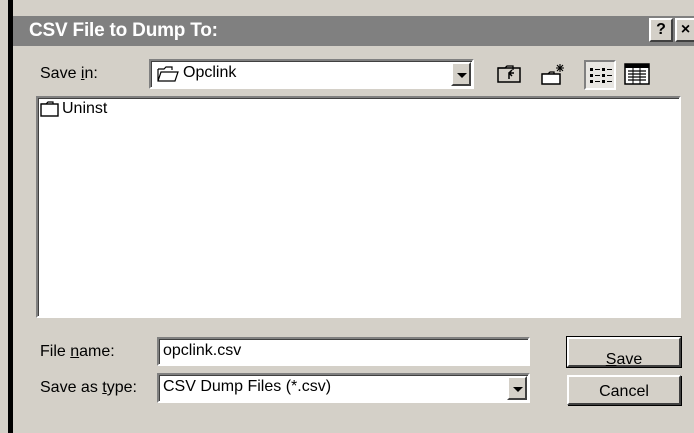  I want to click on save-button-label: Save, so click(624, 356).